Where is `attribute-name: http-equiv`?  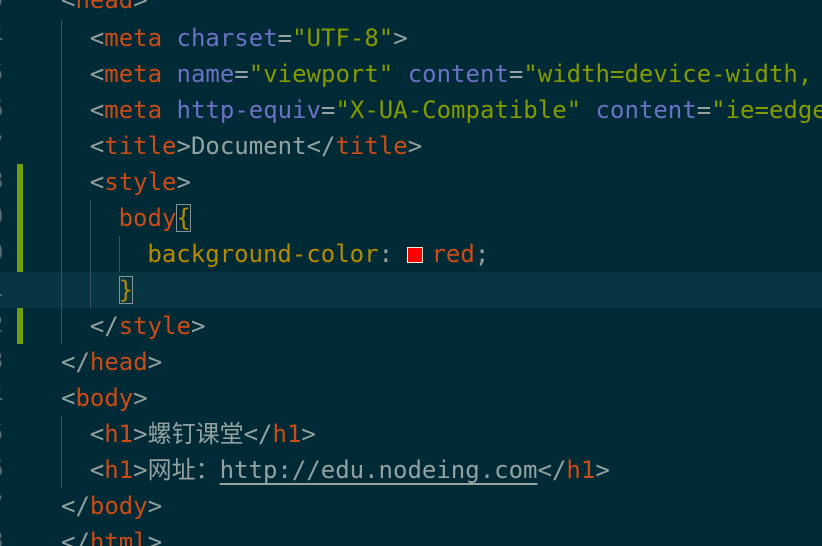
attribute-name: http-equiv is located at coordinates (249, 110).